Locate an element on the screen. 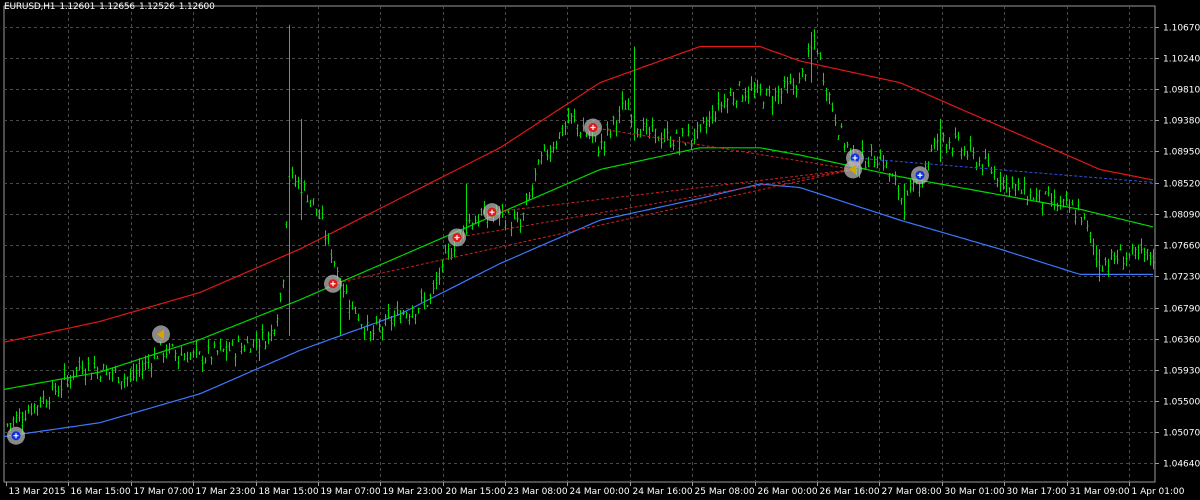 This screenshot has width=1200, height=500. time-axis-label: 19 Mar 23:00 is located at coordinates (413, 492).